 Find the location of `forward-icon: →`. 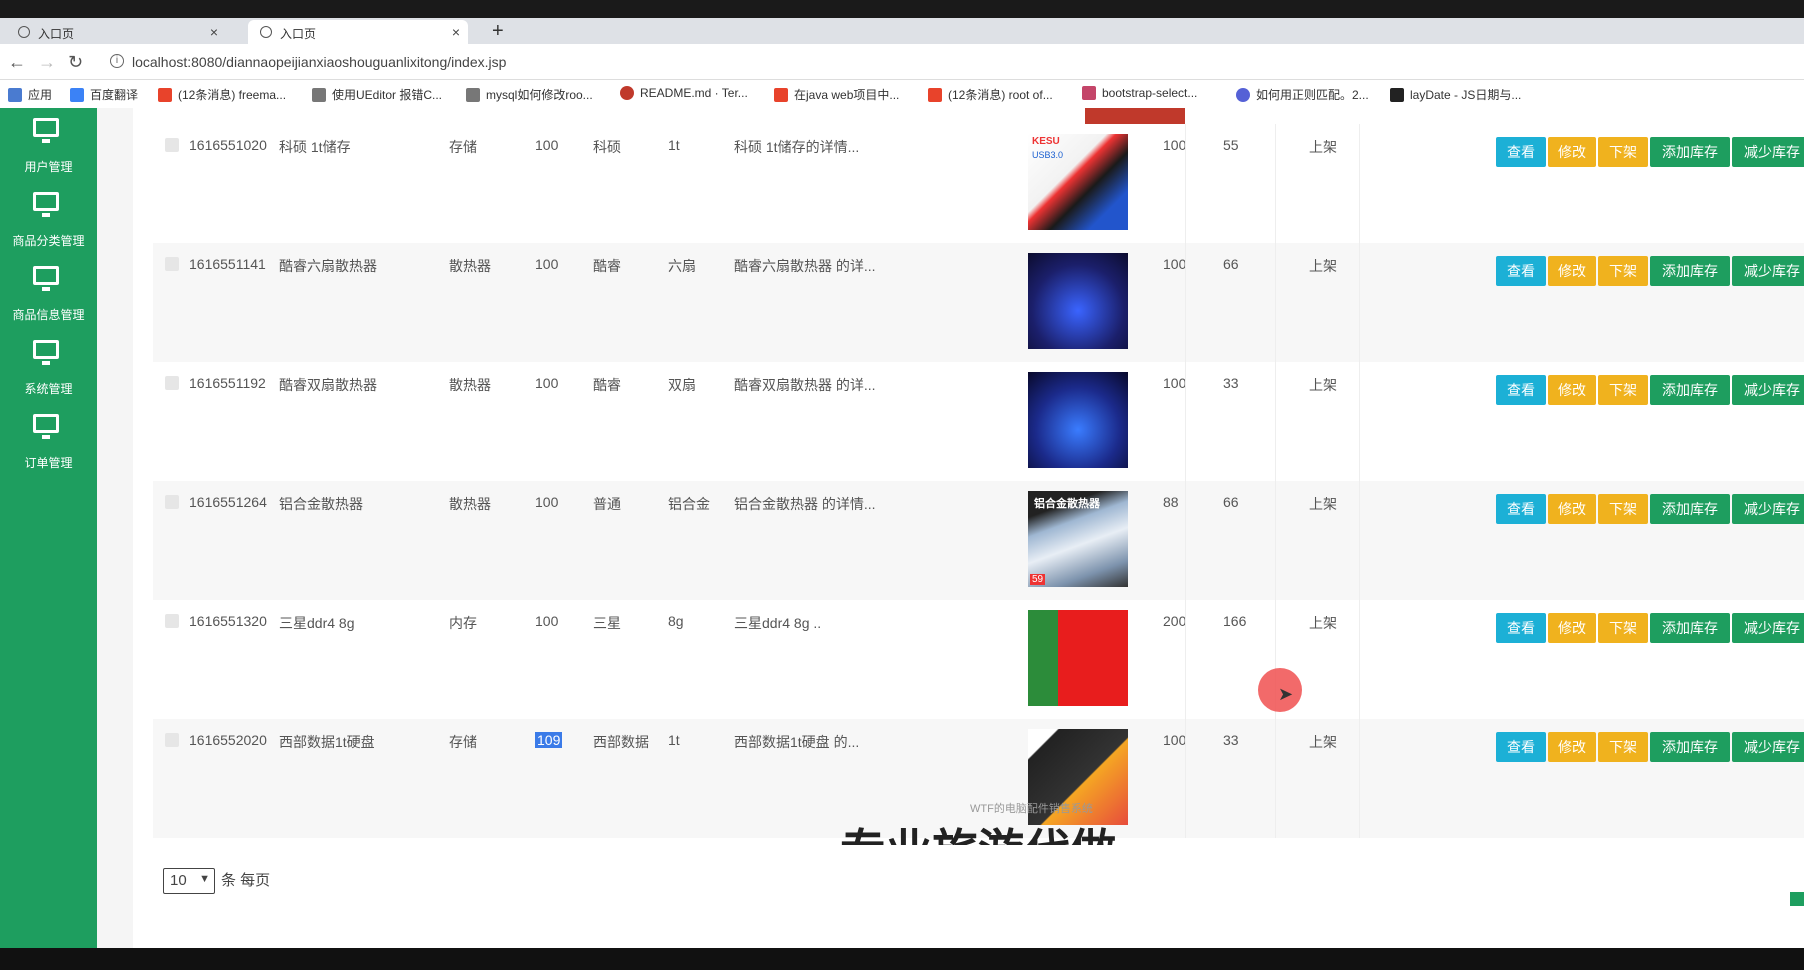

forward-icon: → is located at coordinates (47, 62).